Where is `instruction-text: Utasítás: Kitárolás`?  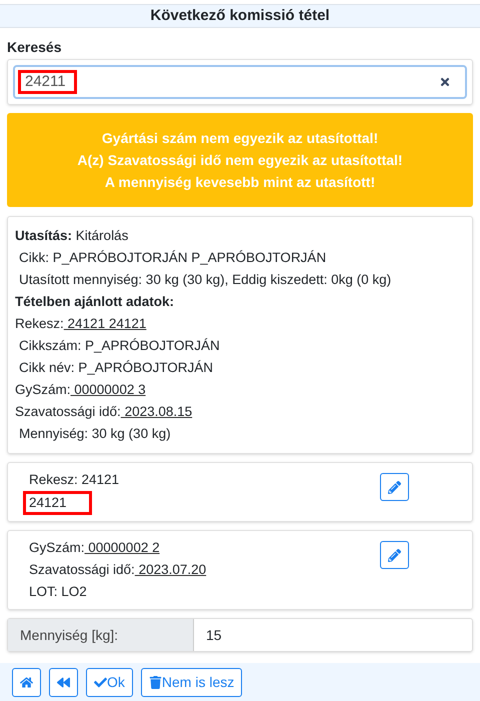 instruction-text: Utasítás: Kitárolás is located at coordinates (72, 236).